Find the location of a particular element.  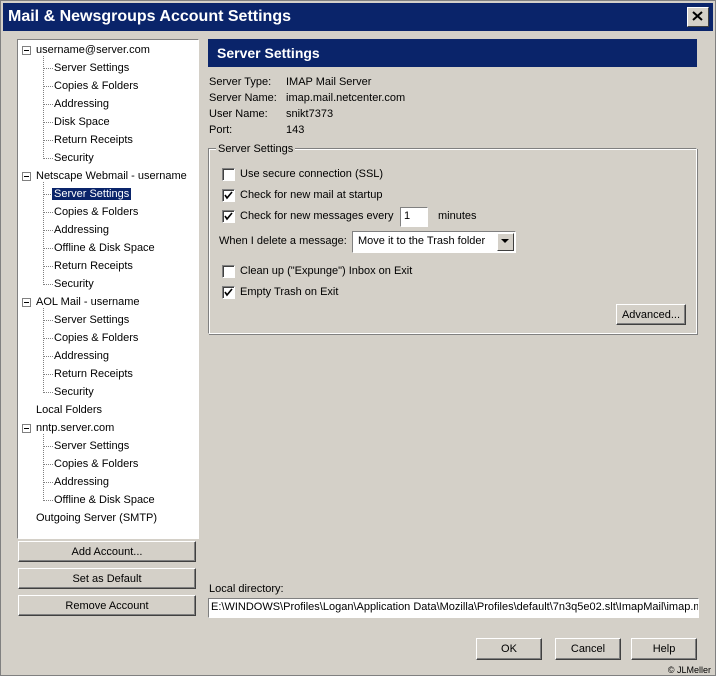

tree-account-item: AOL Mail - username is located at coordinates (88, 302).